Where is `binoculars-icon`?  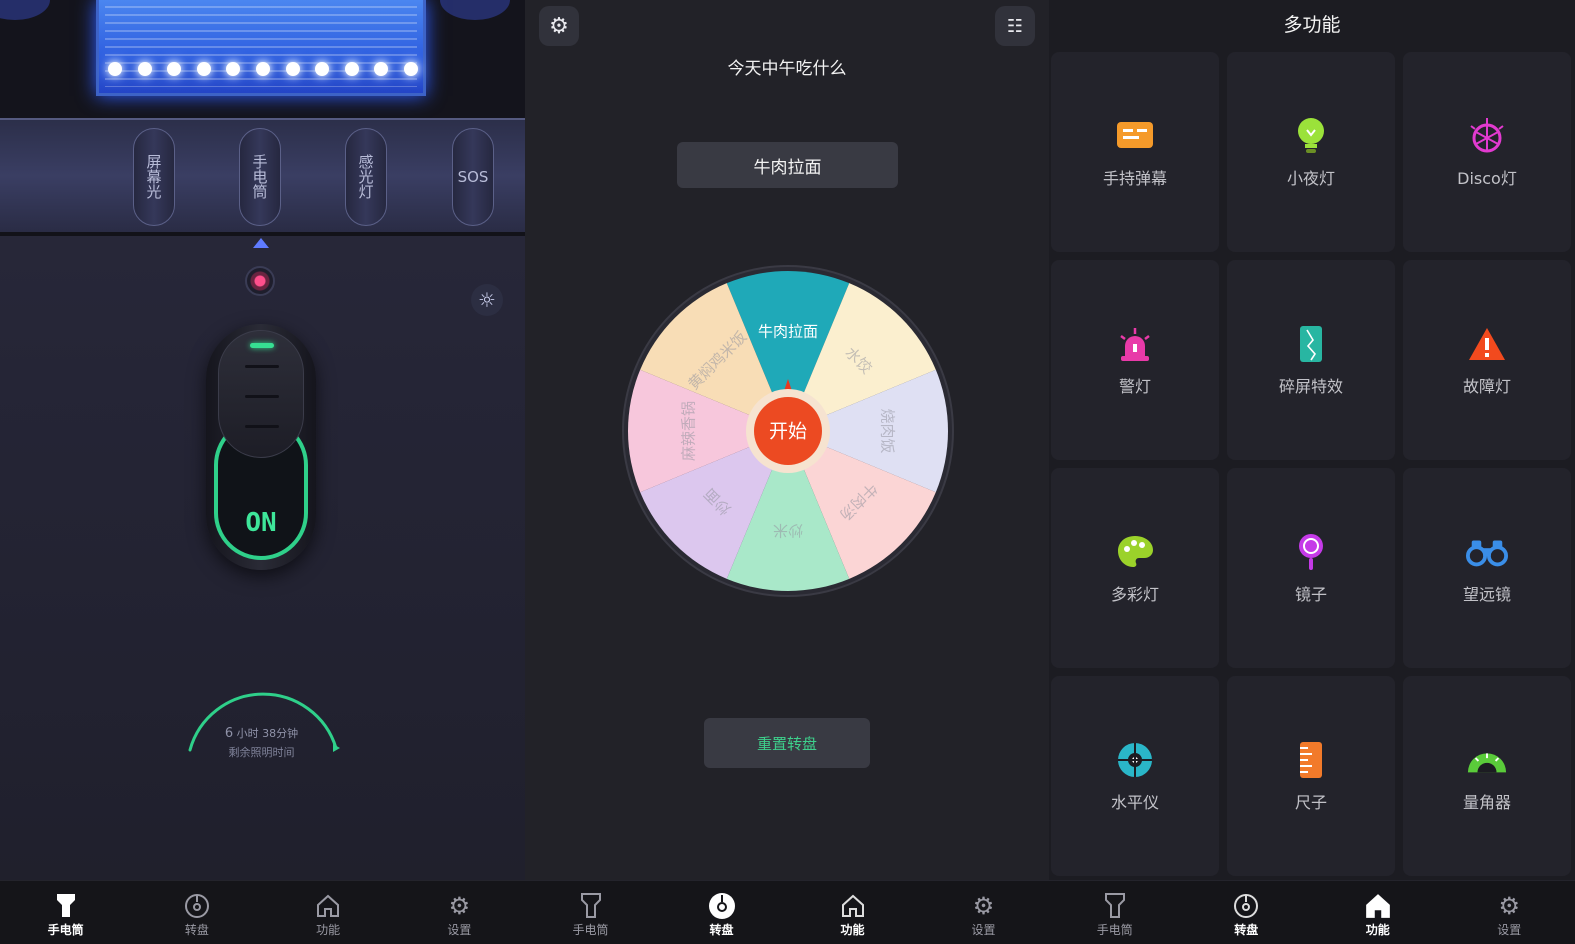 binoculars-icon is located at coordinates (1487, 552).